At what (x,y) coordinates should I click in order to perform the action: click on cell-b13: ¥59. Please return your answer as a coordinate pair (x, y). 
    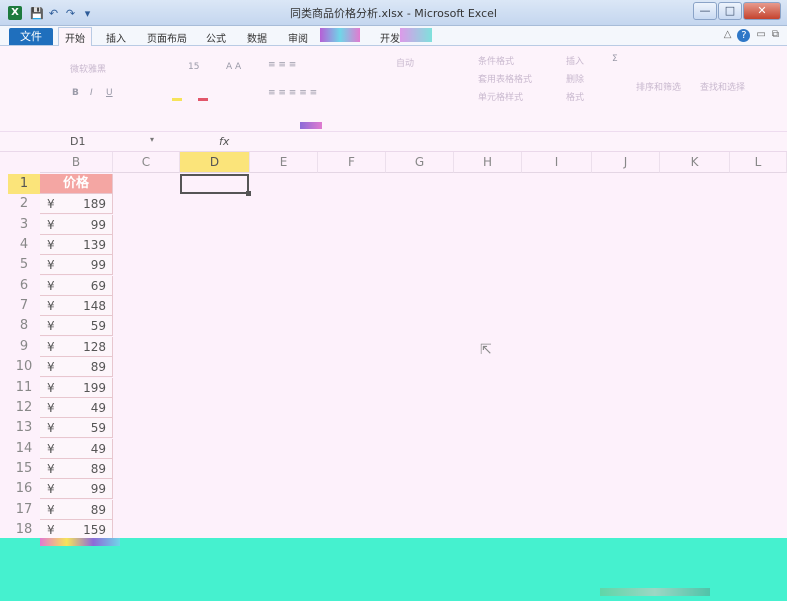
    Looking at the image, I should click on (76, 428).